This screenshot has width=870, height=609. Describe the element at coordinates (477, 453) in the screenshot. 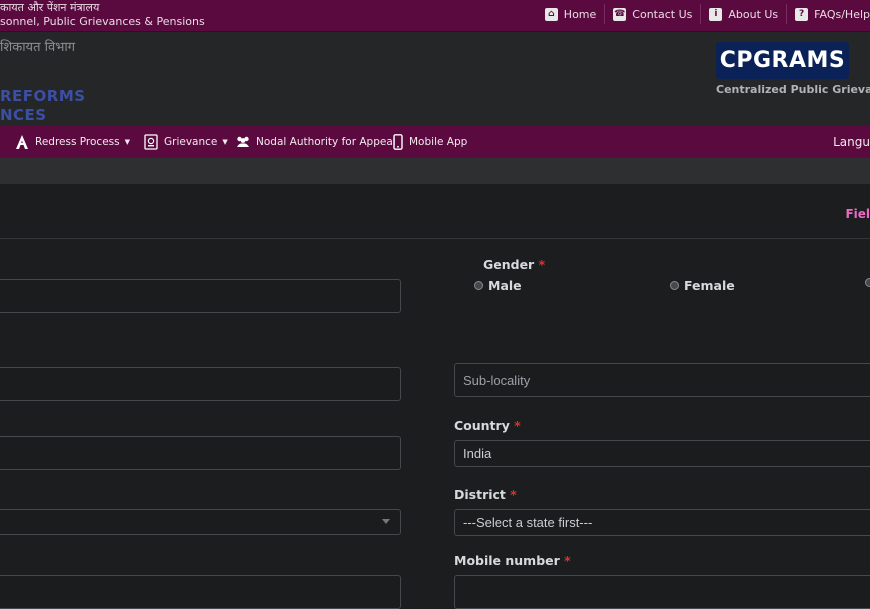

I see `country-value: India` at that location.